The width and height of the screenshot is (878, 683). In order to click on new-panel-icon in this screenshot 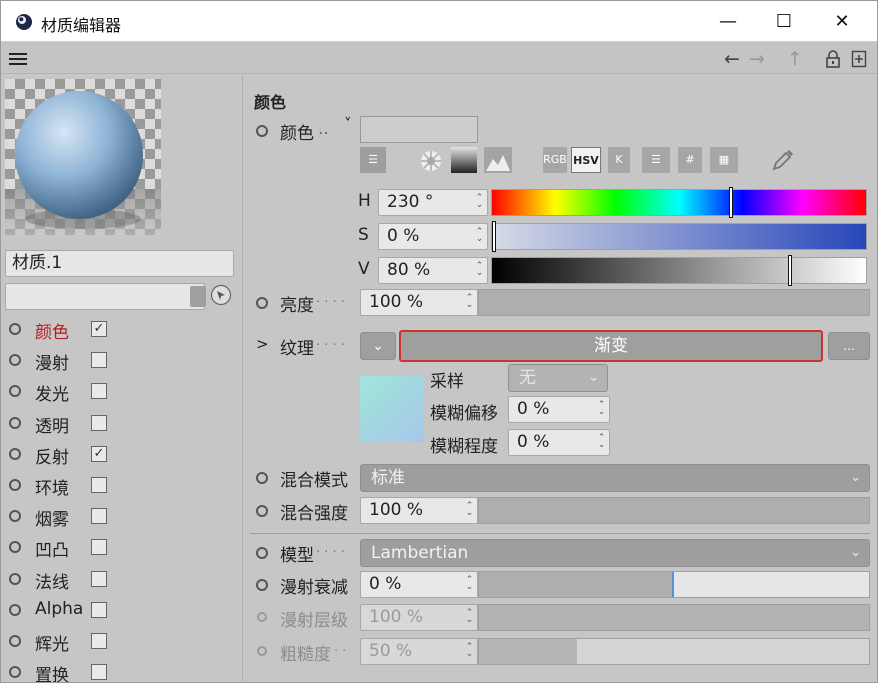, I will do `click(859, 59)`.